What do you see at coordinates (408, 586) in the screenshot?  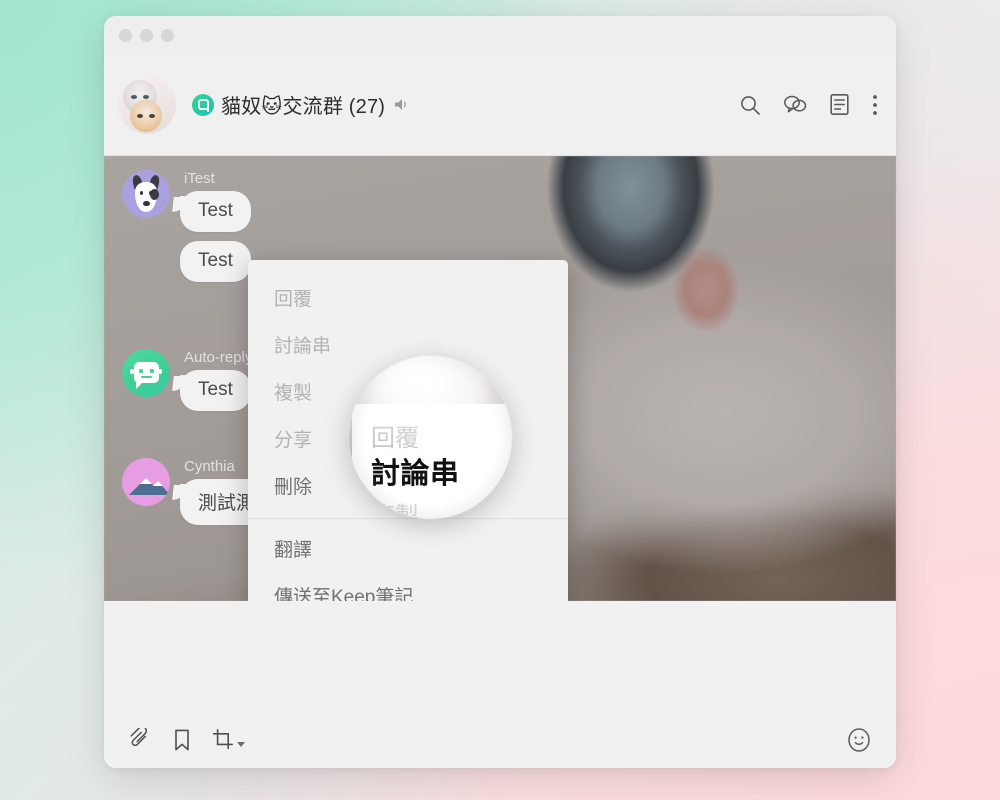 I see `context-menu-item-send-to-keep: 傳送至Keep筆記` at bounding box center [408, 586].